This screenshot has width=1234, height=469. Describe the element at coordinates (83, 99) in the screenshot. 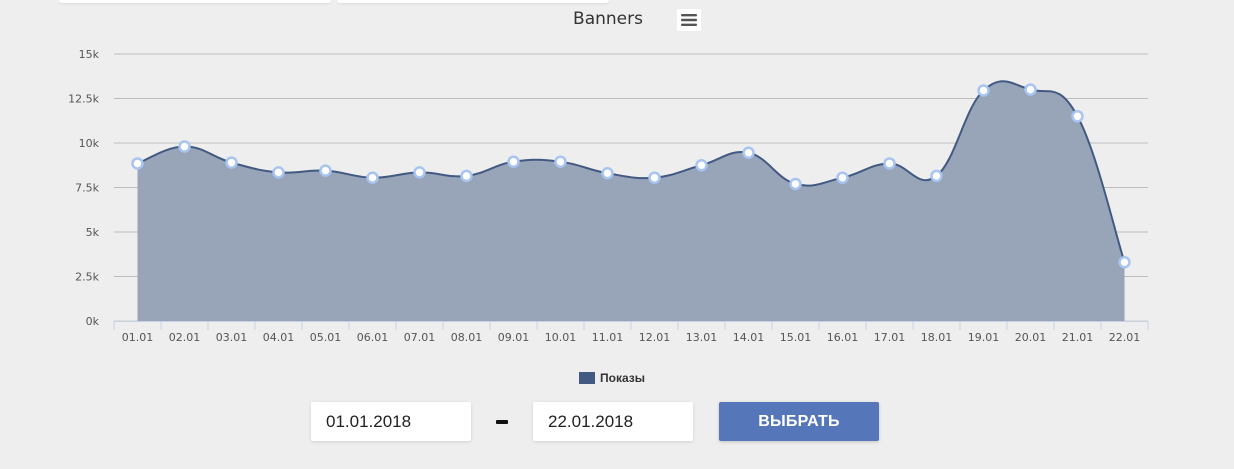

I see `y-tick-label: 12.5k` at that location.